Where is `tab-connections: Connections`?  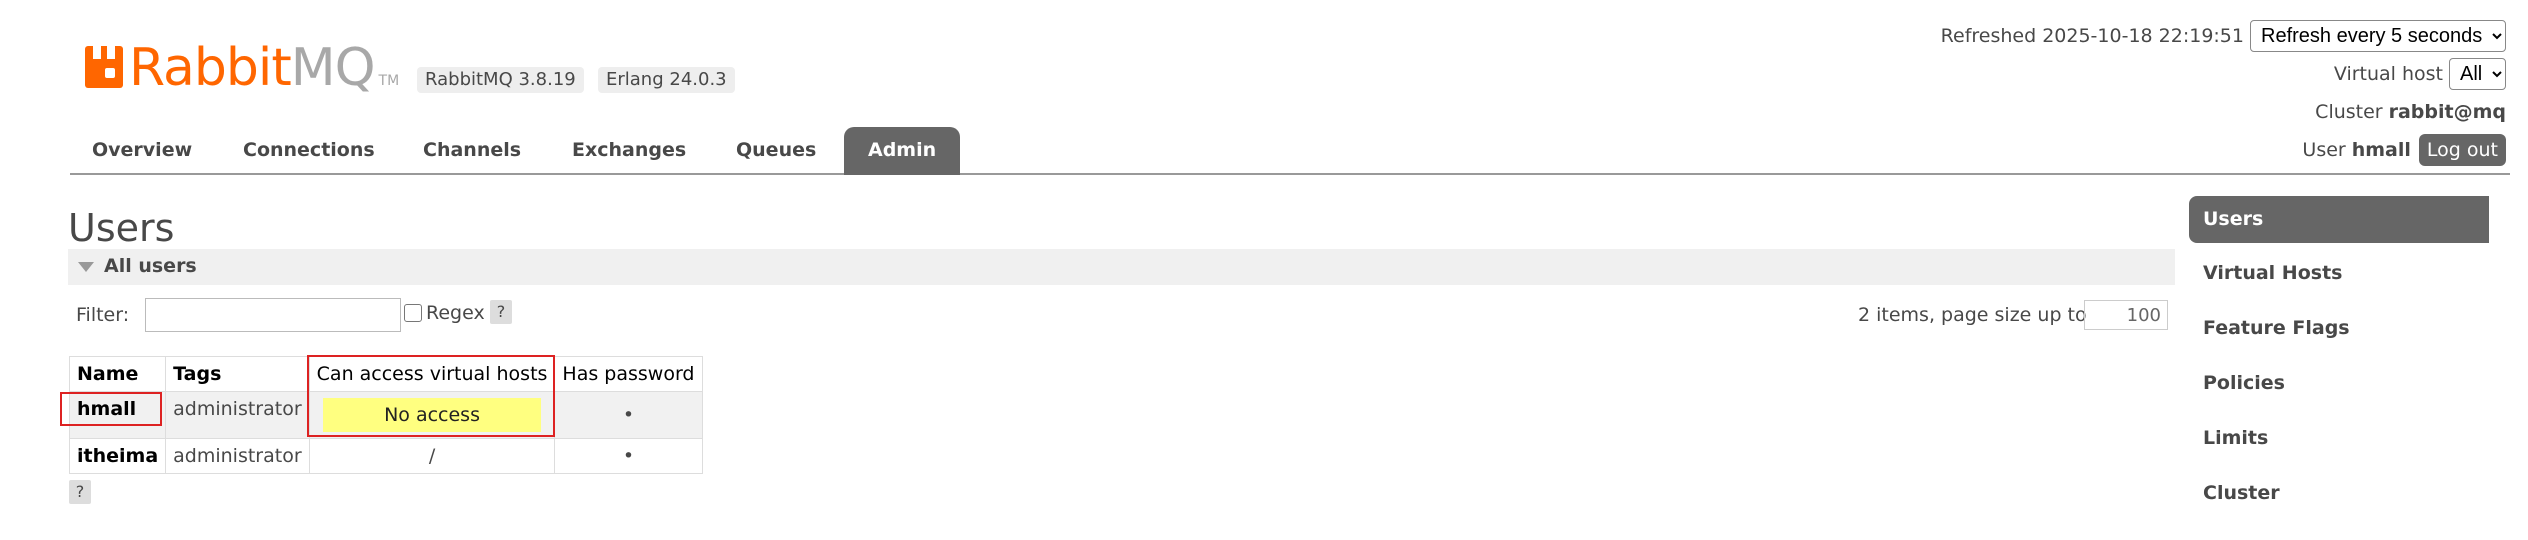
tab-connections: Connections is located at coordinates (309, 150).